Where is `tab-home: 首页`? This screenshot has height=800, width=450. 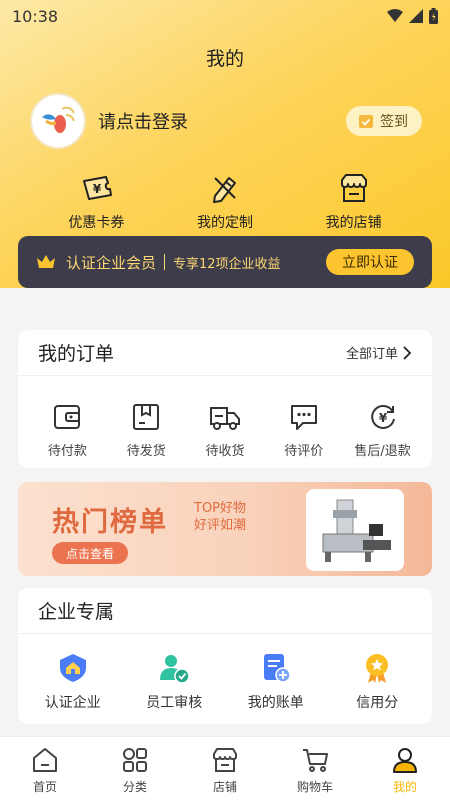 tab-home: 首页 is located at coordinates (45, 770).